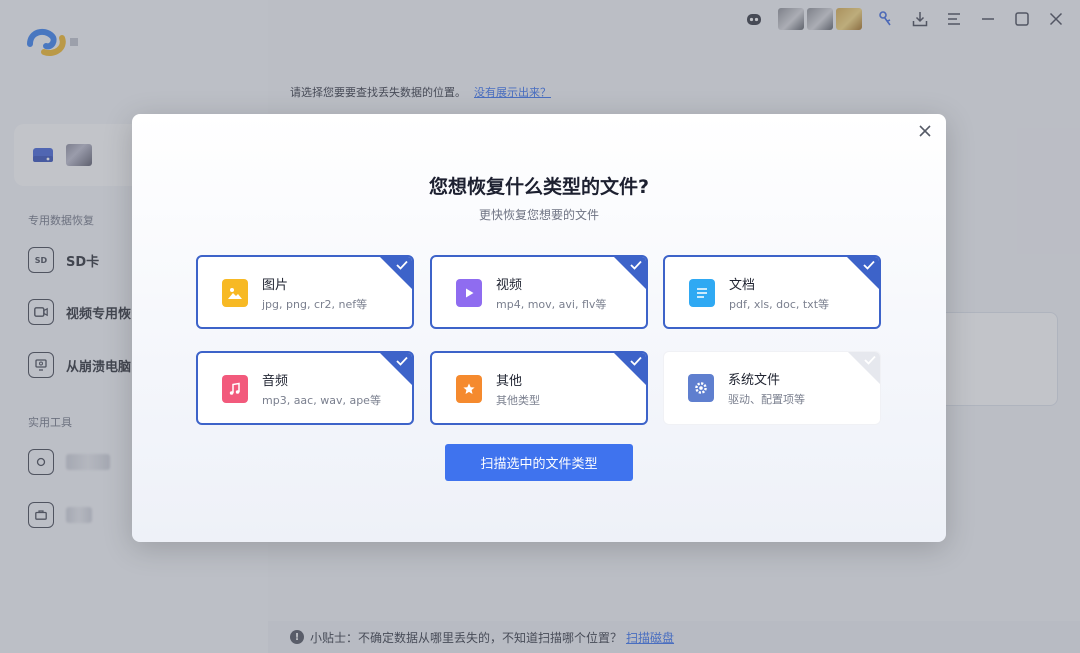  What do you see at coordinates (305, 388) in the screenshot?
I see `file-type-audio: 音频 mp3, aac, wav, ape等` at bounding box center [305, 388].